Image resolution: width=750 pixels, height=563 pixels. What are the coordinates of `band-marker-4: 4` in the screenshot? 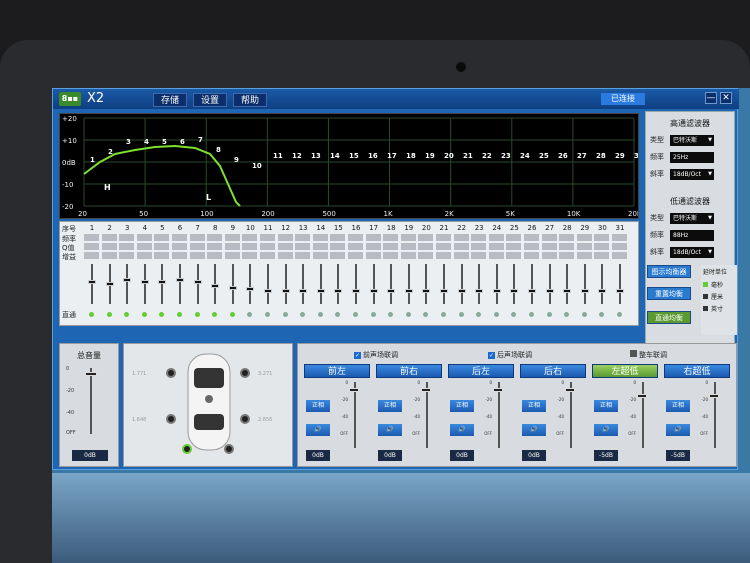 It's located at (146, 142).